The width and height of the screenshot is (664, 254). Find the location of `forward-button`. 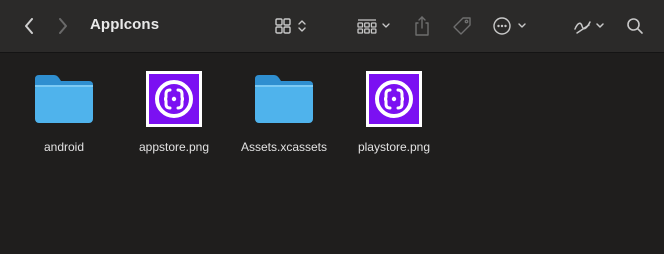

forward-button is located at coordinates (63, 26).